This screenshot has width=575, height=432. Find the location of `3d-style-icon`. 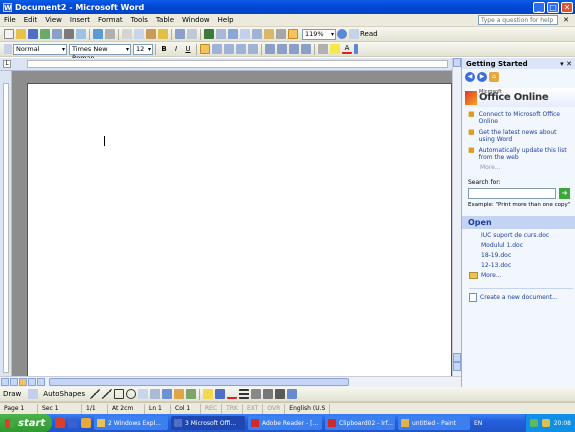

3d-style-icon is located at coordinates (292, 394).